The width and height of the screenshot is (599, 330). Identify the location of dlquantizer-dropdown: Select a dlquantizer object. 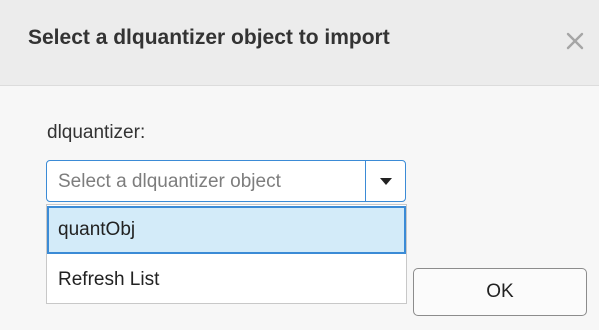
(226, 181).